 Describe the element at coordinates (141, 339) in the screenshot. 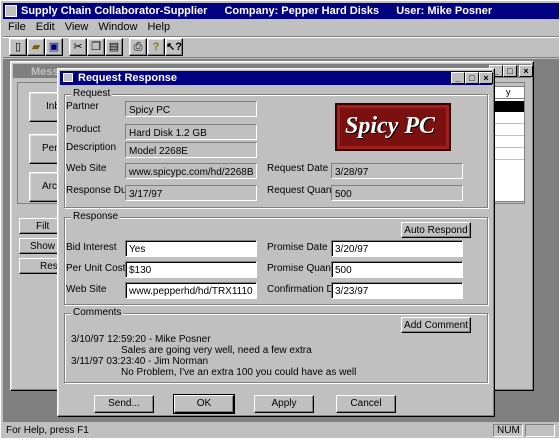

I see `comment-header: 3/10/97 12:59:20 - Mike Posner` at that location.